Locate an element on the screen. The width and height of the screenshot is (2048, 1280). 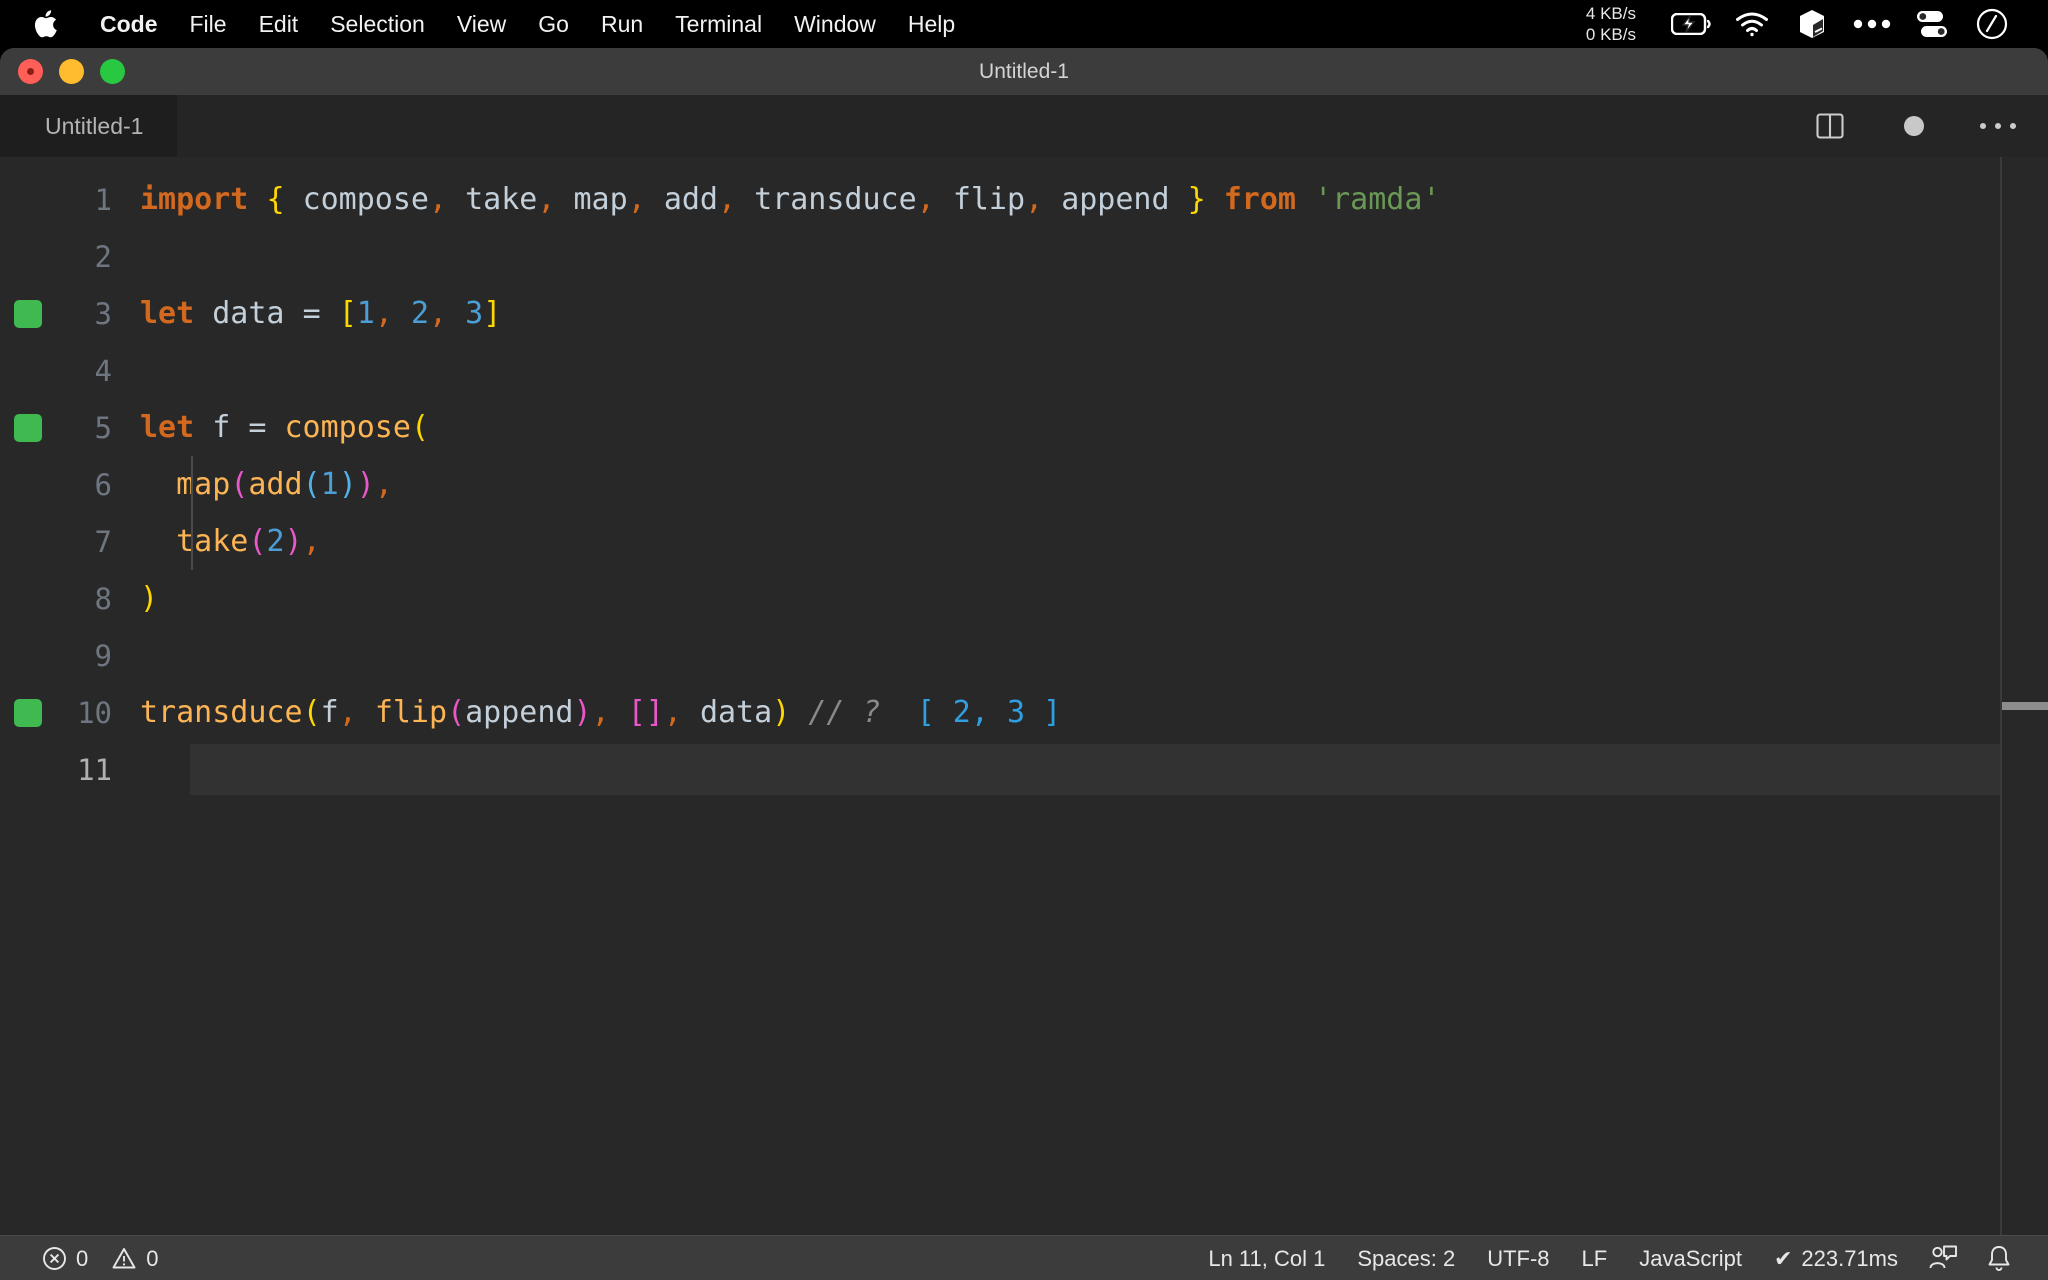
overview-ruler-cursor-mark is located at coordinates (2025, 706).